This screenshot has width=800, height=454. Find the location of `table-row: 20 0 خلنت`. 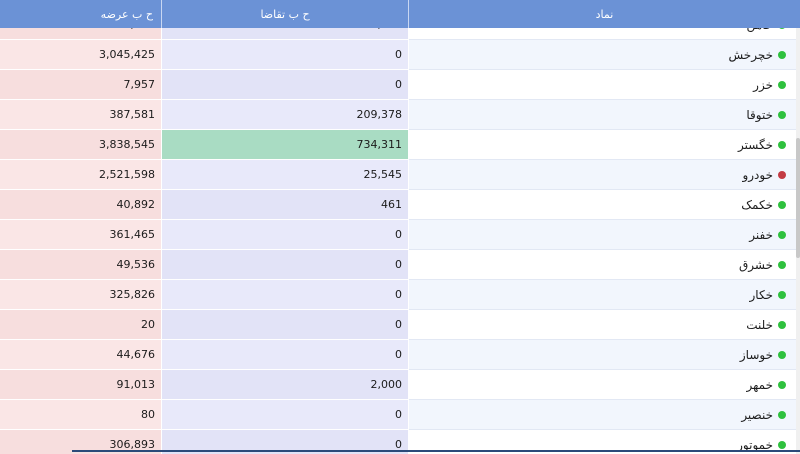

table-row: 20 0 خلنت is located at coordinates (400, 325).